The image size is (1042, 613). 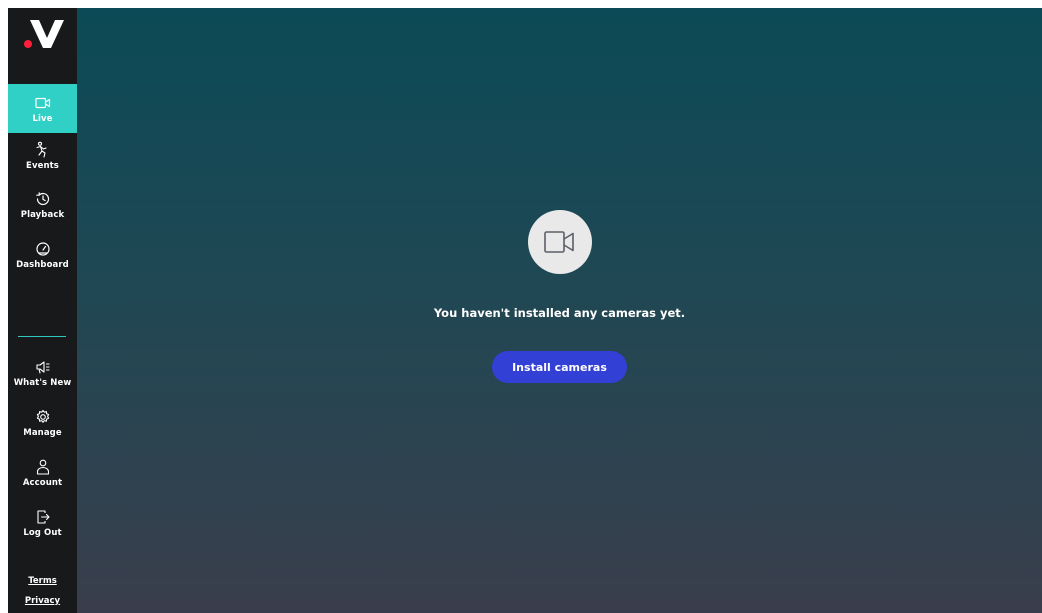 I want to click on megaphone-icon, so click(x=42, y=367).